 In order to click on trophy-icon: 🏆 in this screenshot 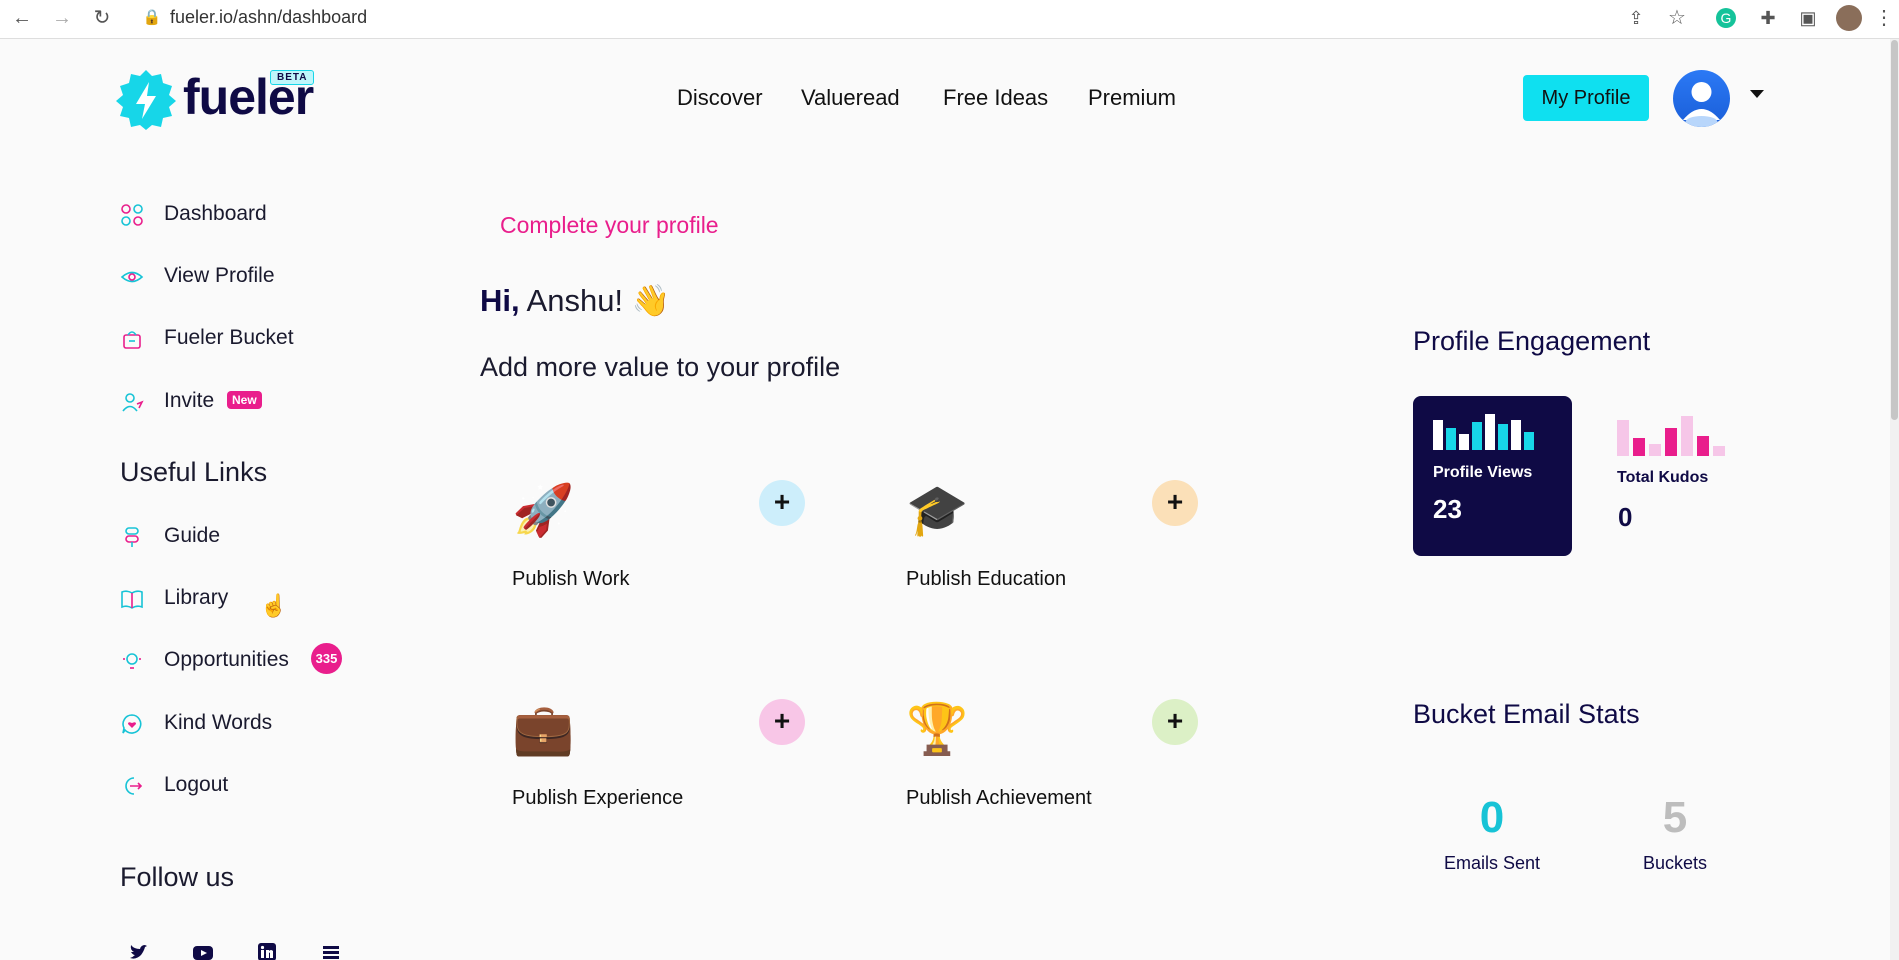, I will do `click(937, 729)`.